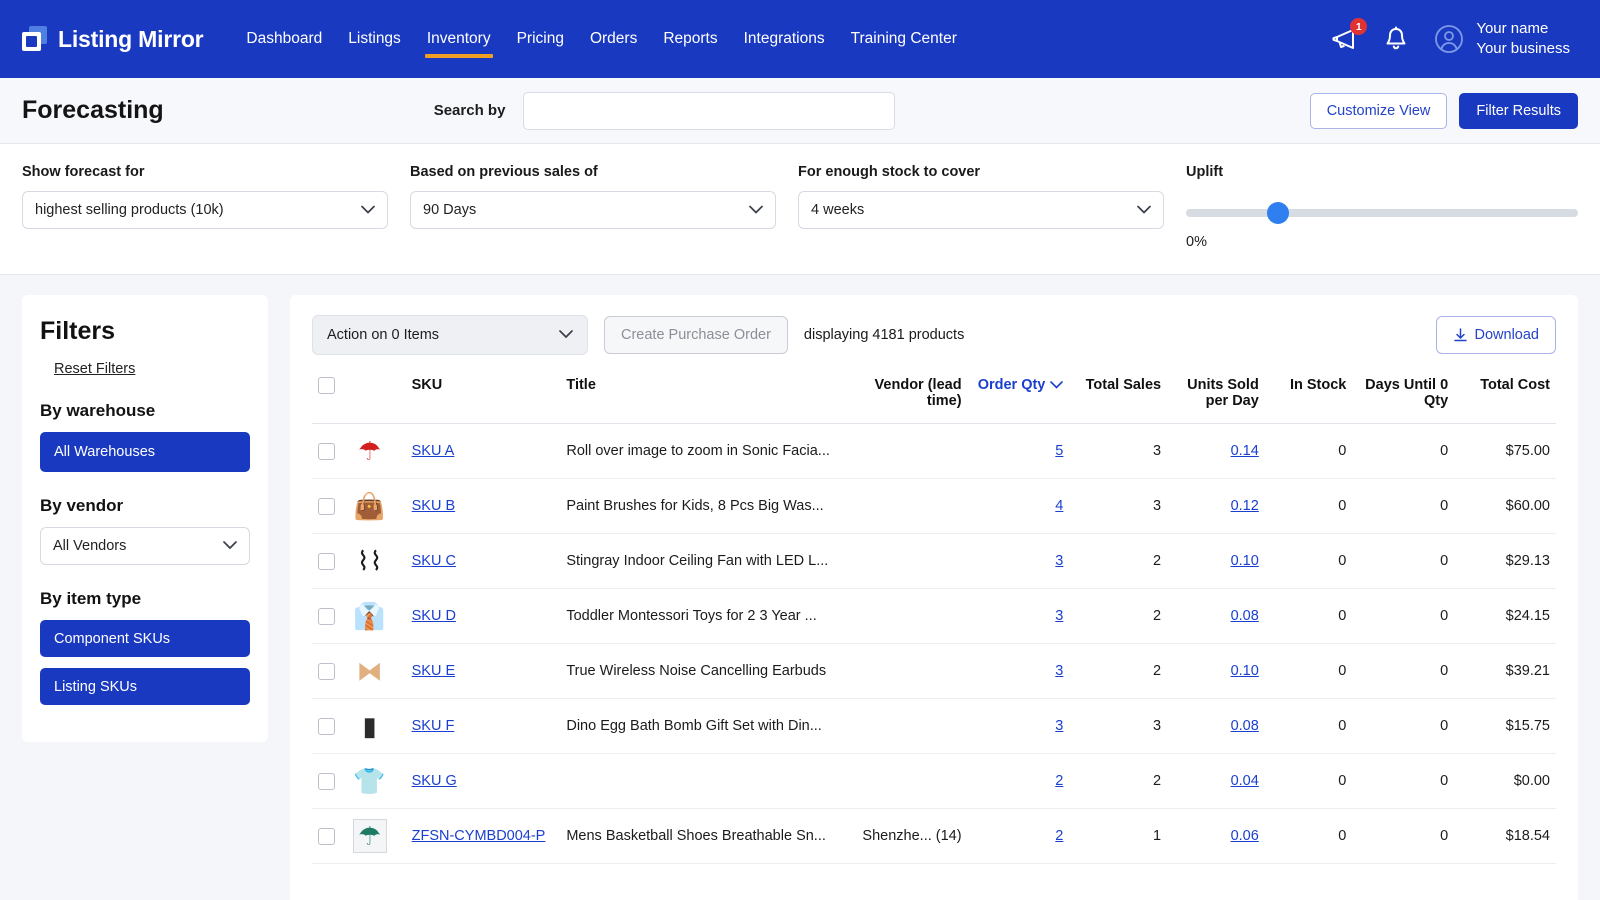  I want to click on nav-item-integrations: Integrations, so click(784, 39).